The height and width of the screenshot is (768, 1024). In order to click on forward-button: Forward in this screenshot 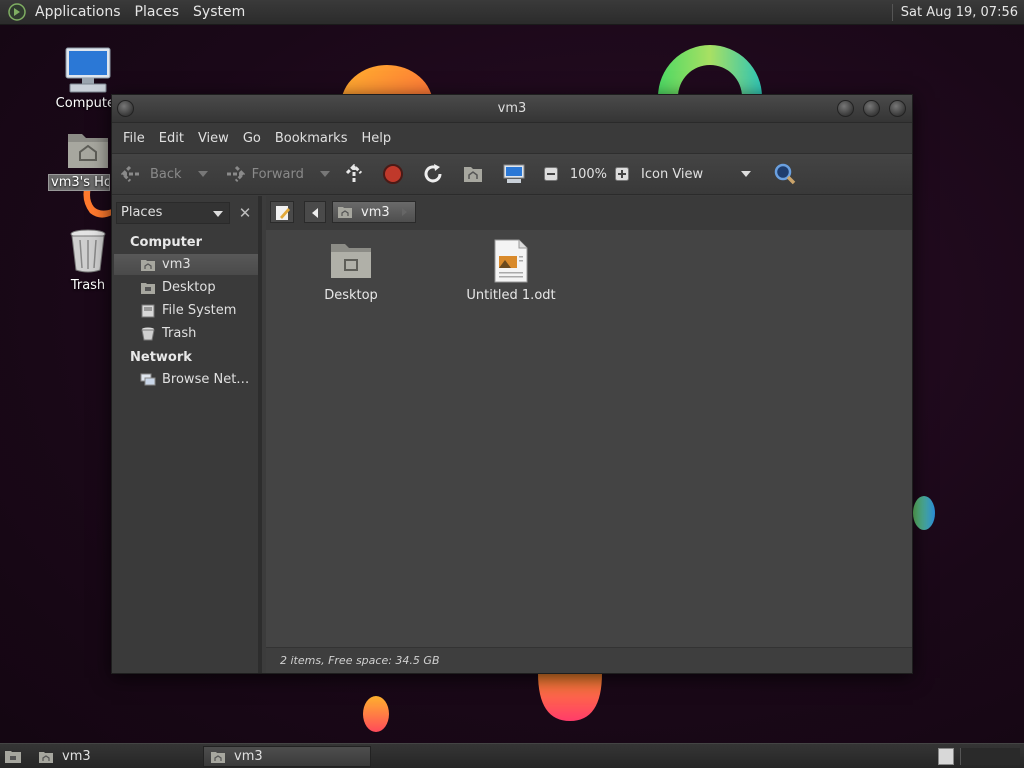, I will do `click(263, 174)`.